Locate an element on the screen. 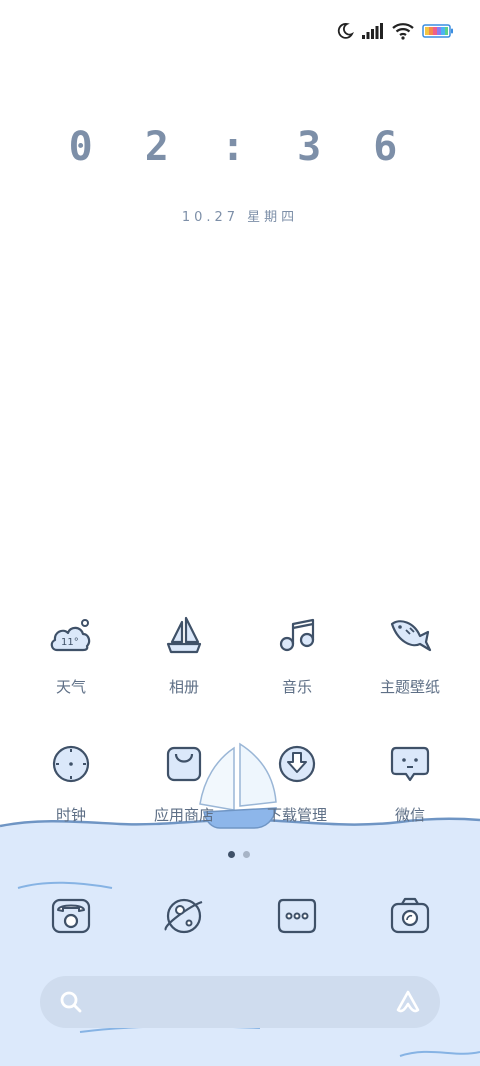 The height and width of the screenshot is (1066, 480). search-bar is located at coordinates (240, 1002).